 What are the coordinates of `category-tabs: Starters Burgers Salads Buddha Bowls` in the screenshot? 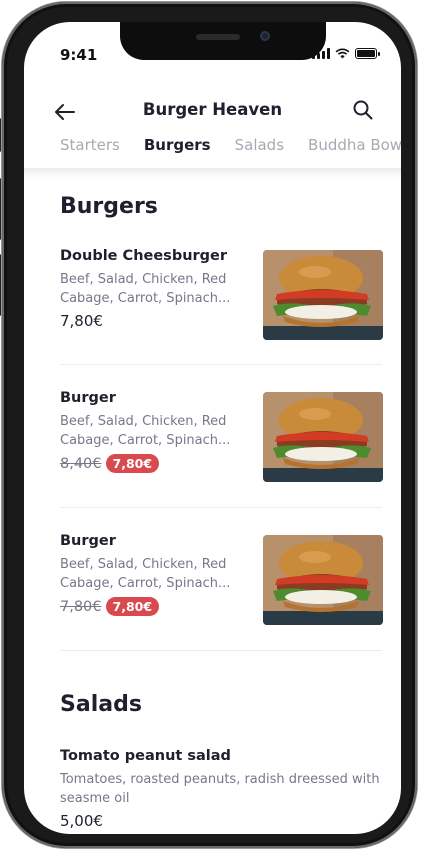 It's located at (230, 145).